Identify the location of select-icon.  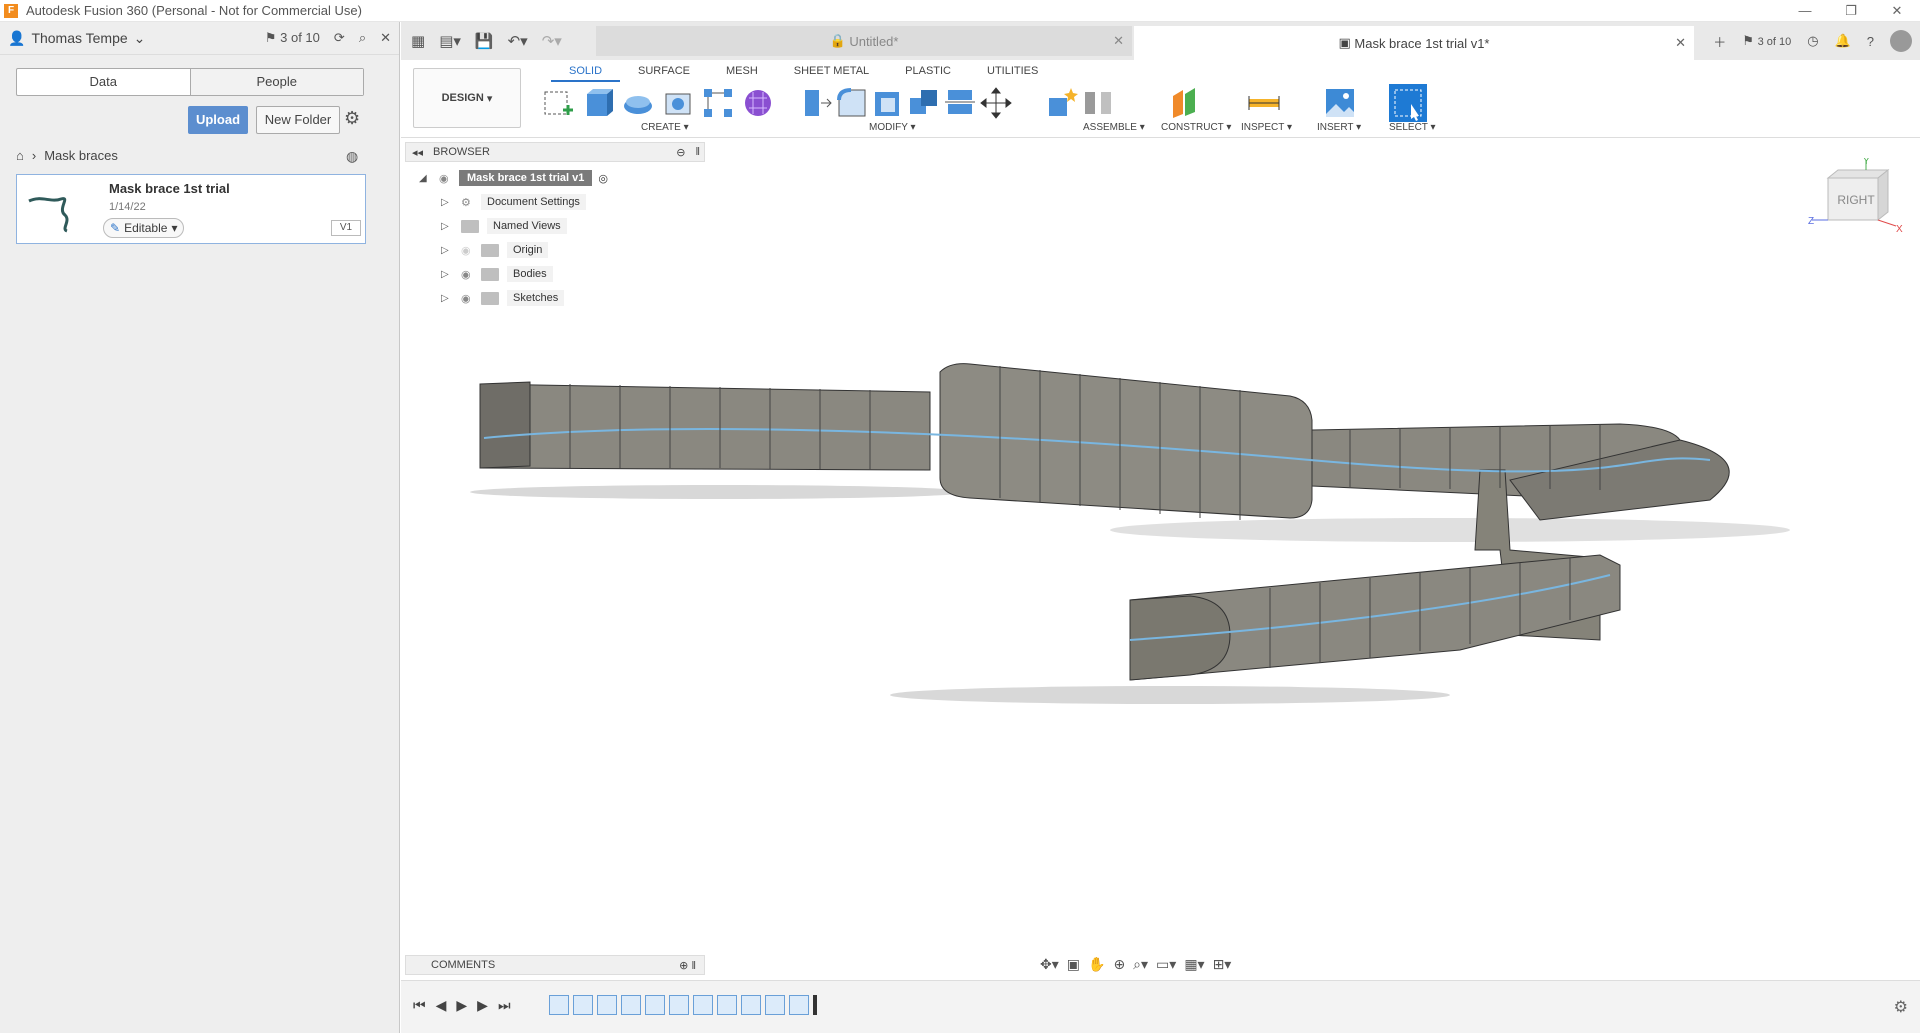
(1408, 103).